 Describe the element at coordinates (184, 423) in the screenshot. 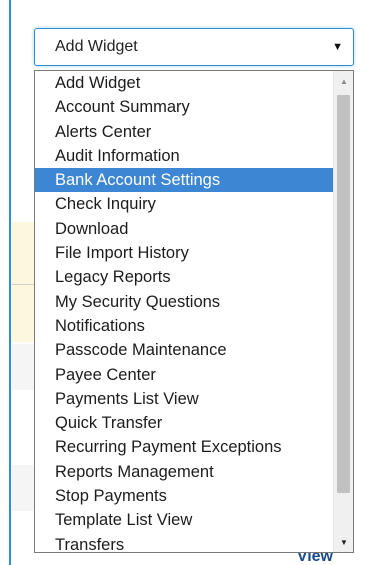

I see `dropdown-option: Quick Transfer` at that location.